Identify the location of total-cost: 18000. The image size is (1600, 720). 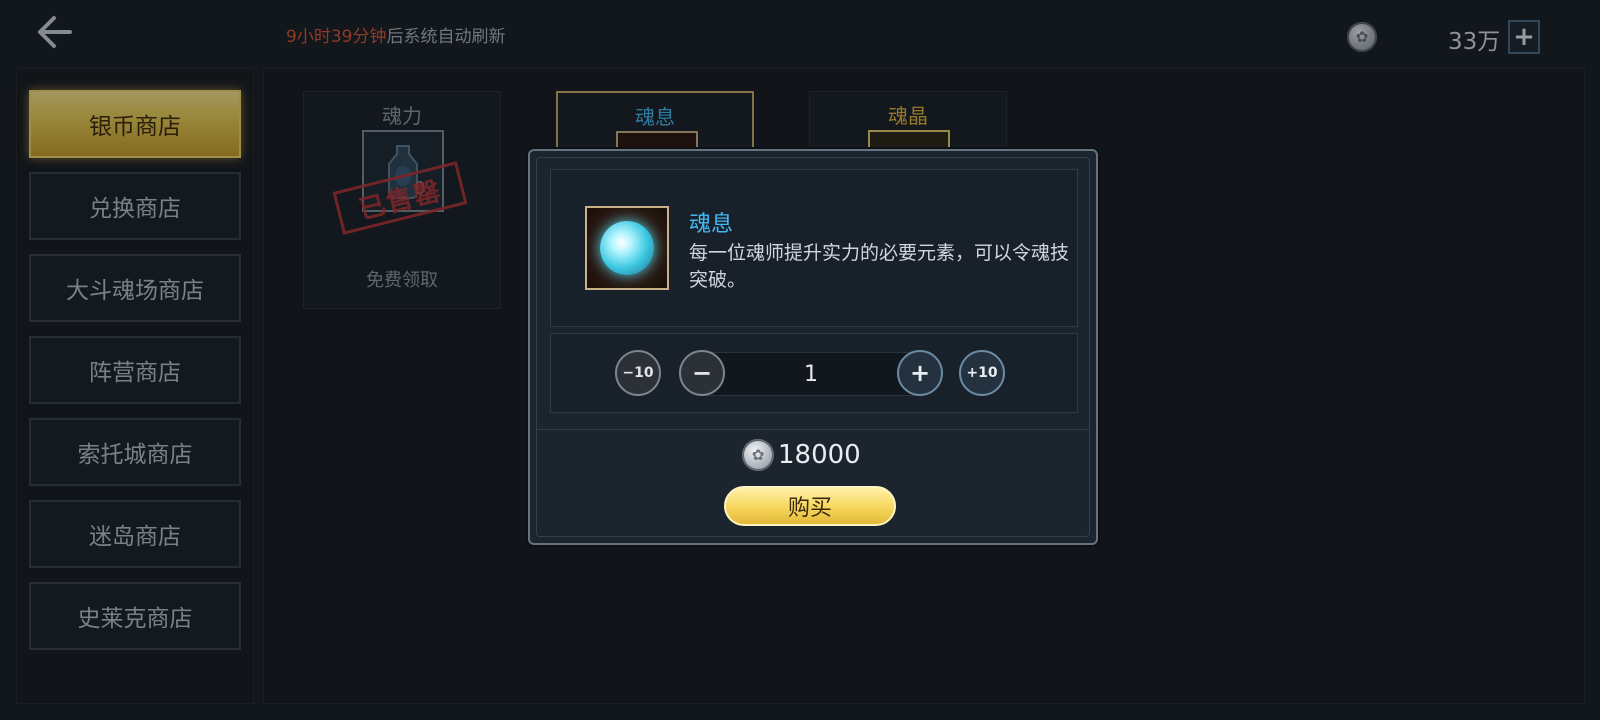
(819, 455).